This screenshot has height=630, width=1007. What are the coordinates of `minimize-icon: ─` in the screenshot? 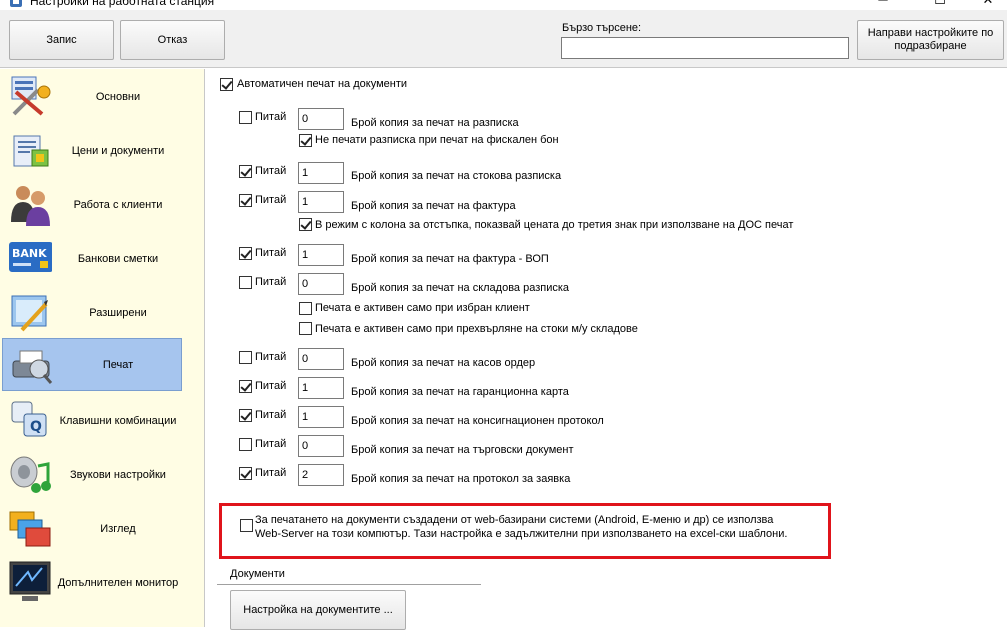 It's located at (883, 4).